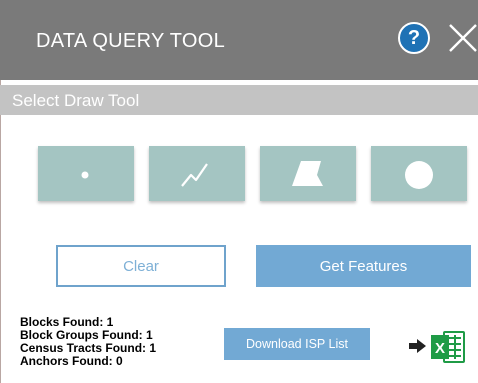  What do you see at coordinates (297, 344) in the screenshot?
I see `download-isp-list-button: Download ISP List` at bounding box center [297, 344].